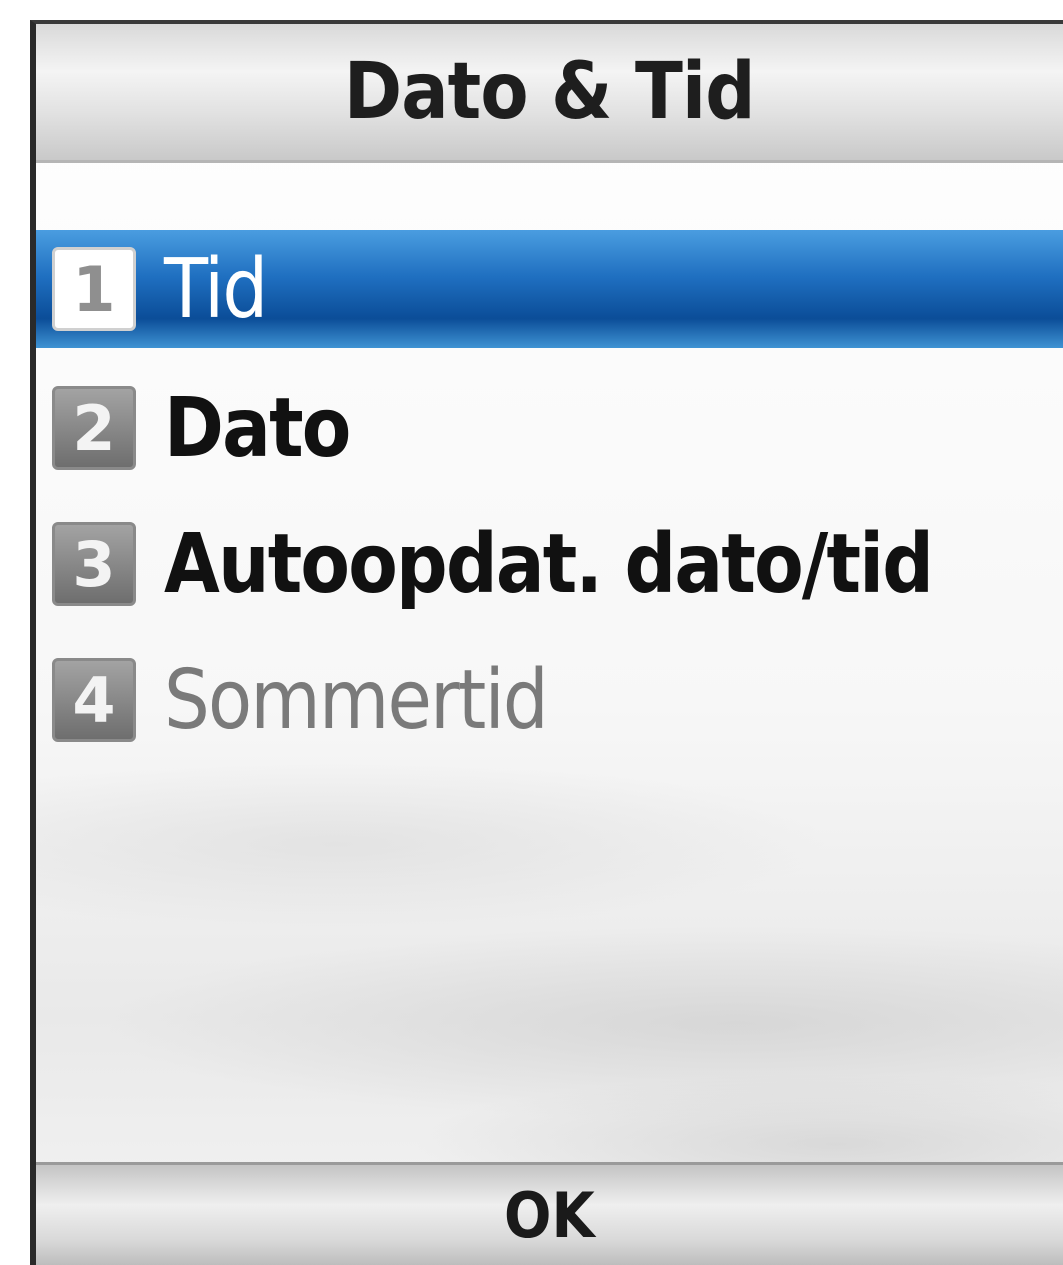  What do you see at coordinates (94, 564) in the screenshot?
I see `number-badge-3: 3` at bounding box center [94, 564].